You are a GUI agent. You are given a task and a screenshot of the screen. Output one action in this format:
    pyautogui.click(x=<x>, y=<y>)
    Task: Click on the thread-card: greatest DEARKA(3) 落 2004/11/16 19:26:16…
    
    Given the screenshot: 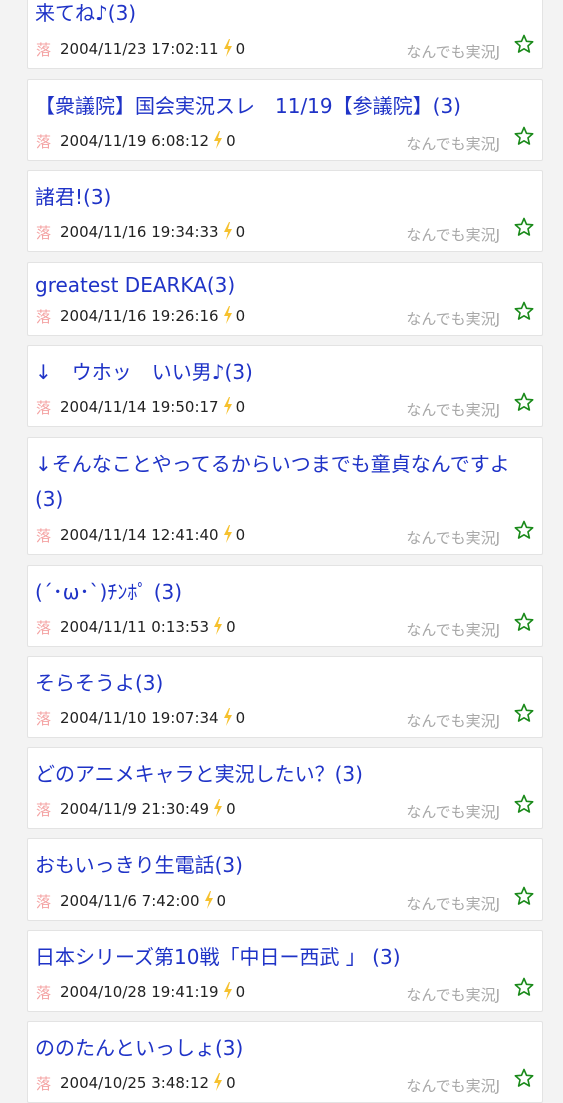 What is the action you would take?
    pyautogui.click(x=285, y=299)
    